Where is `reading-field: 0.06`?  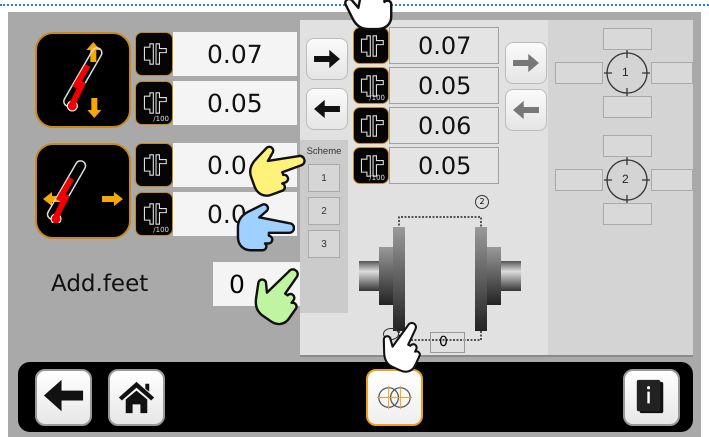 reading-field: 0.06 is located at coordinates (444, 125).